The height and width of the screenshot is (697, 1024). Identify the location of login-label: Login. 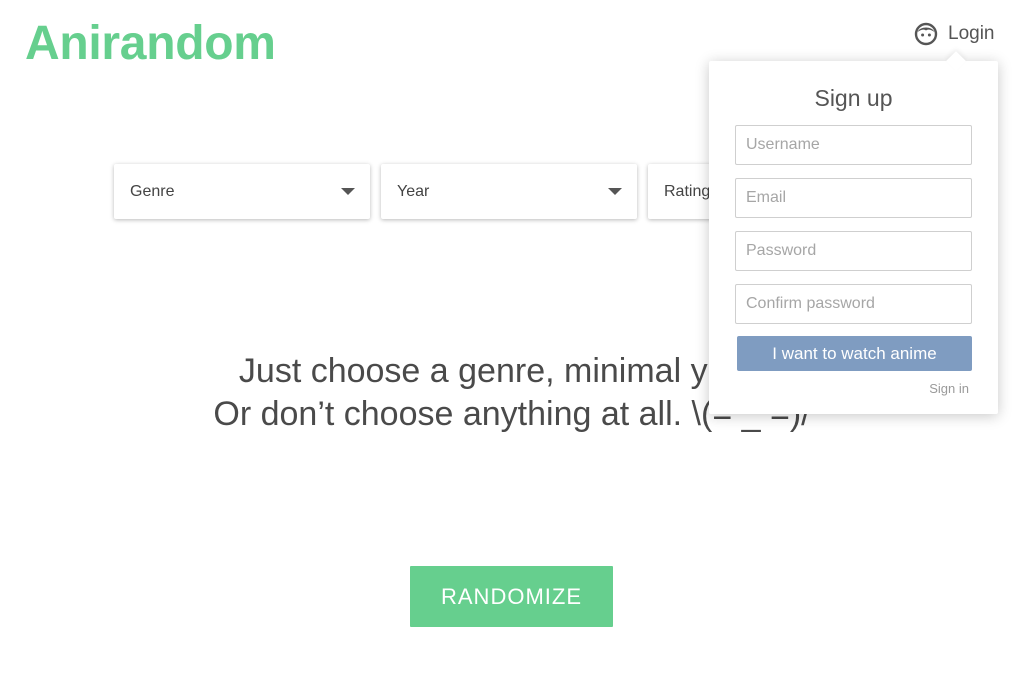
(971, 33).